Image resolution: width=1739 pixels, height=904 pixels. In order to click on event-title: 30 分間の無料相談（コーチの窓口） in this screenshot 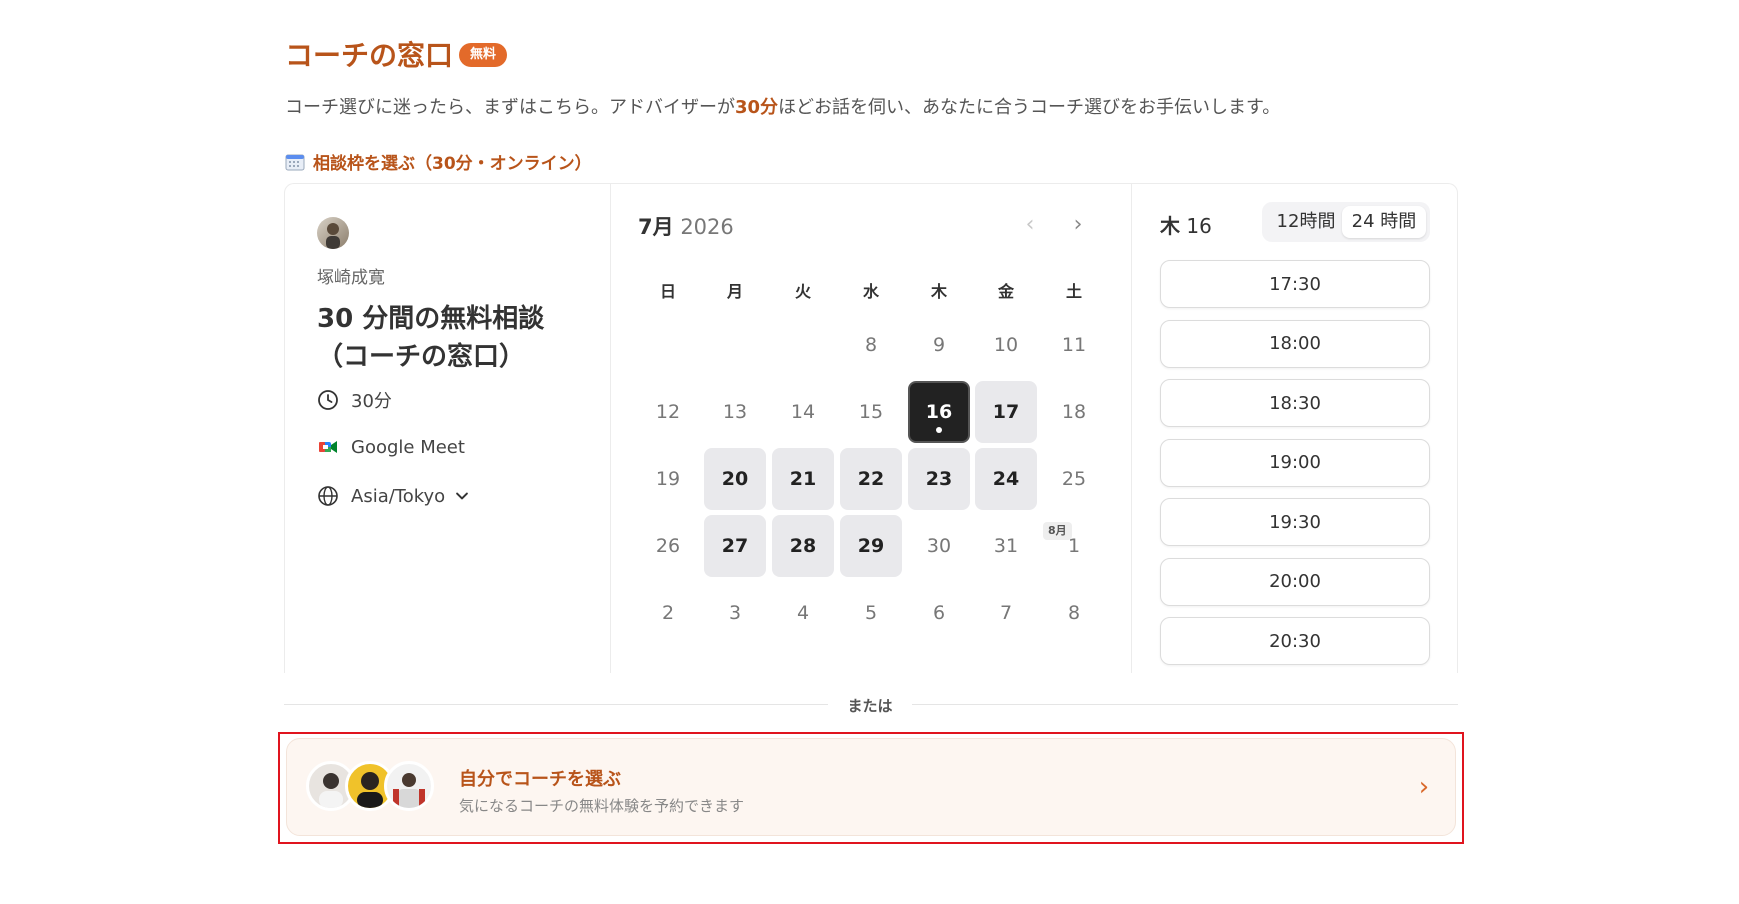, I will do `click(431, 338)`.